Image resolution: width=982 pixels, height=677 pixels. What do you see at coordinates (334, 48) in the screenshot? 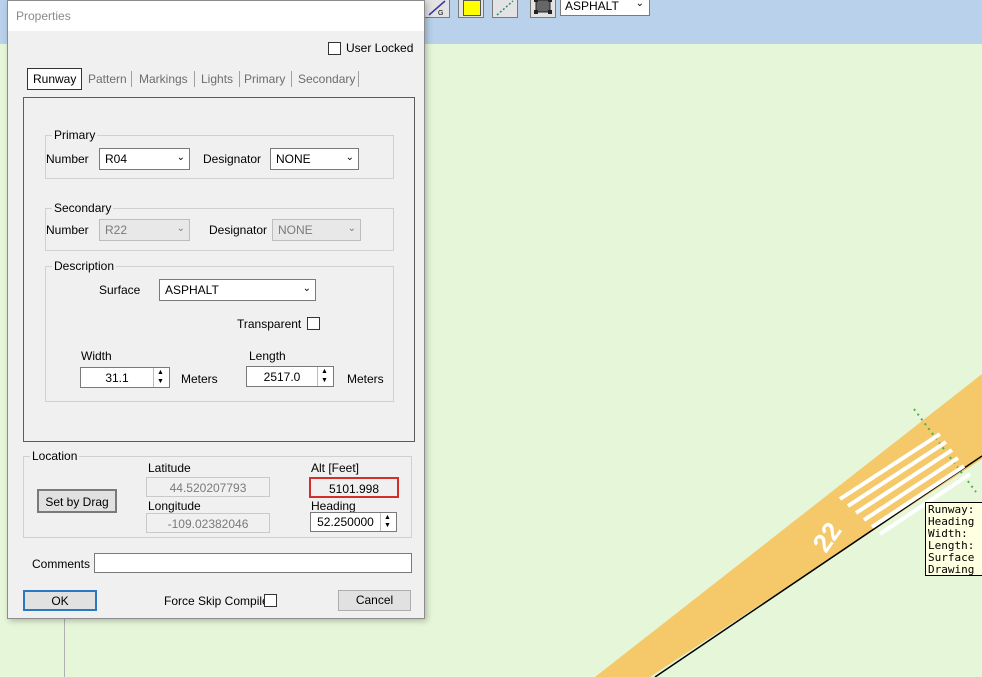
I see `user-locked-checkbox` at bounding box center [334, 48].